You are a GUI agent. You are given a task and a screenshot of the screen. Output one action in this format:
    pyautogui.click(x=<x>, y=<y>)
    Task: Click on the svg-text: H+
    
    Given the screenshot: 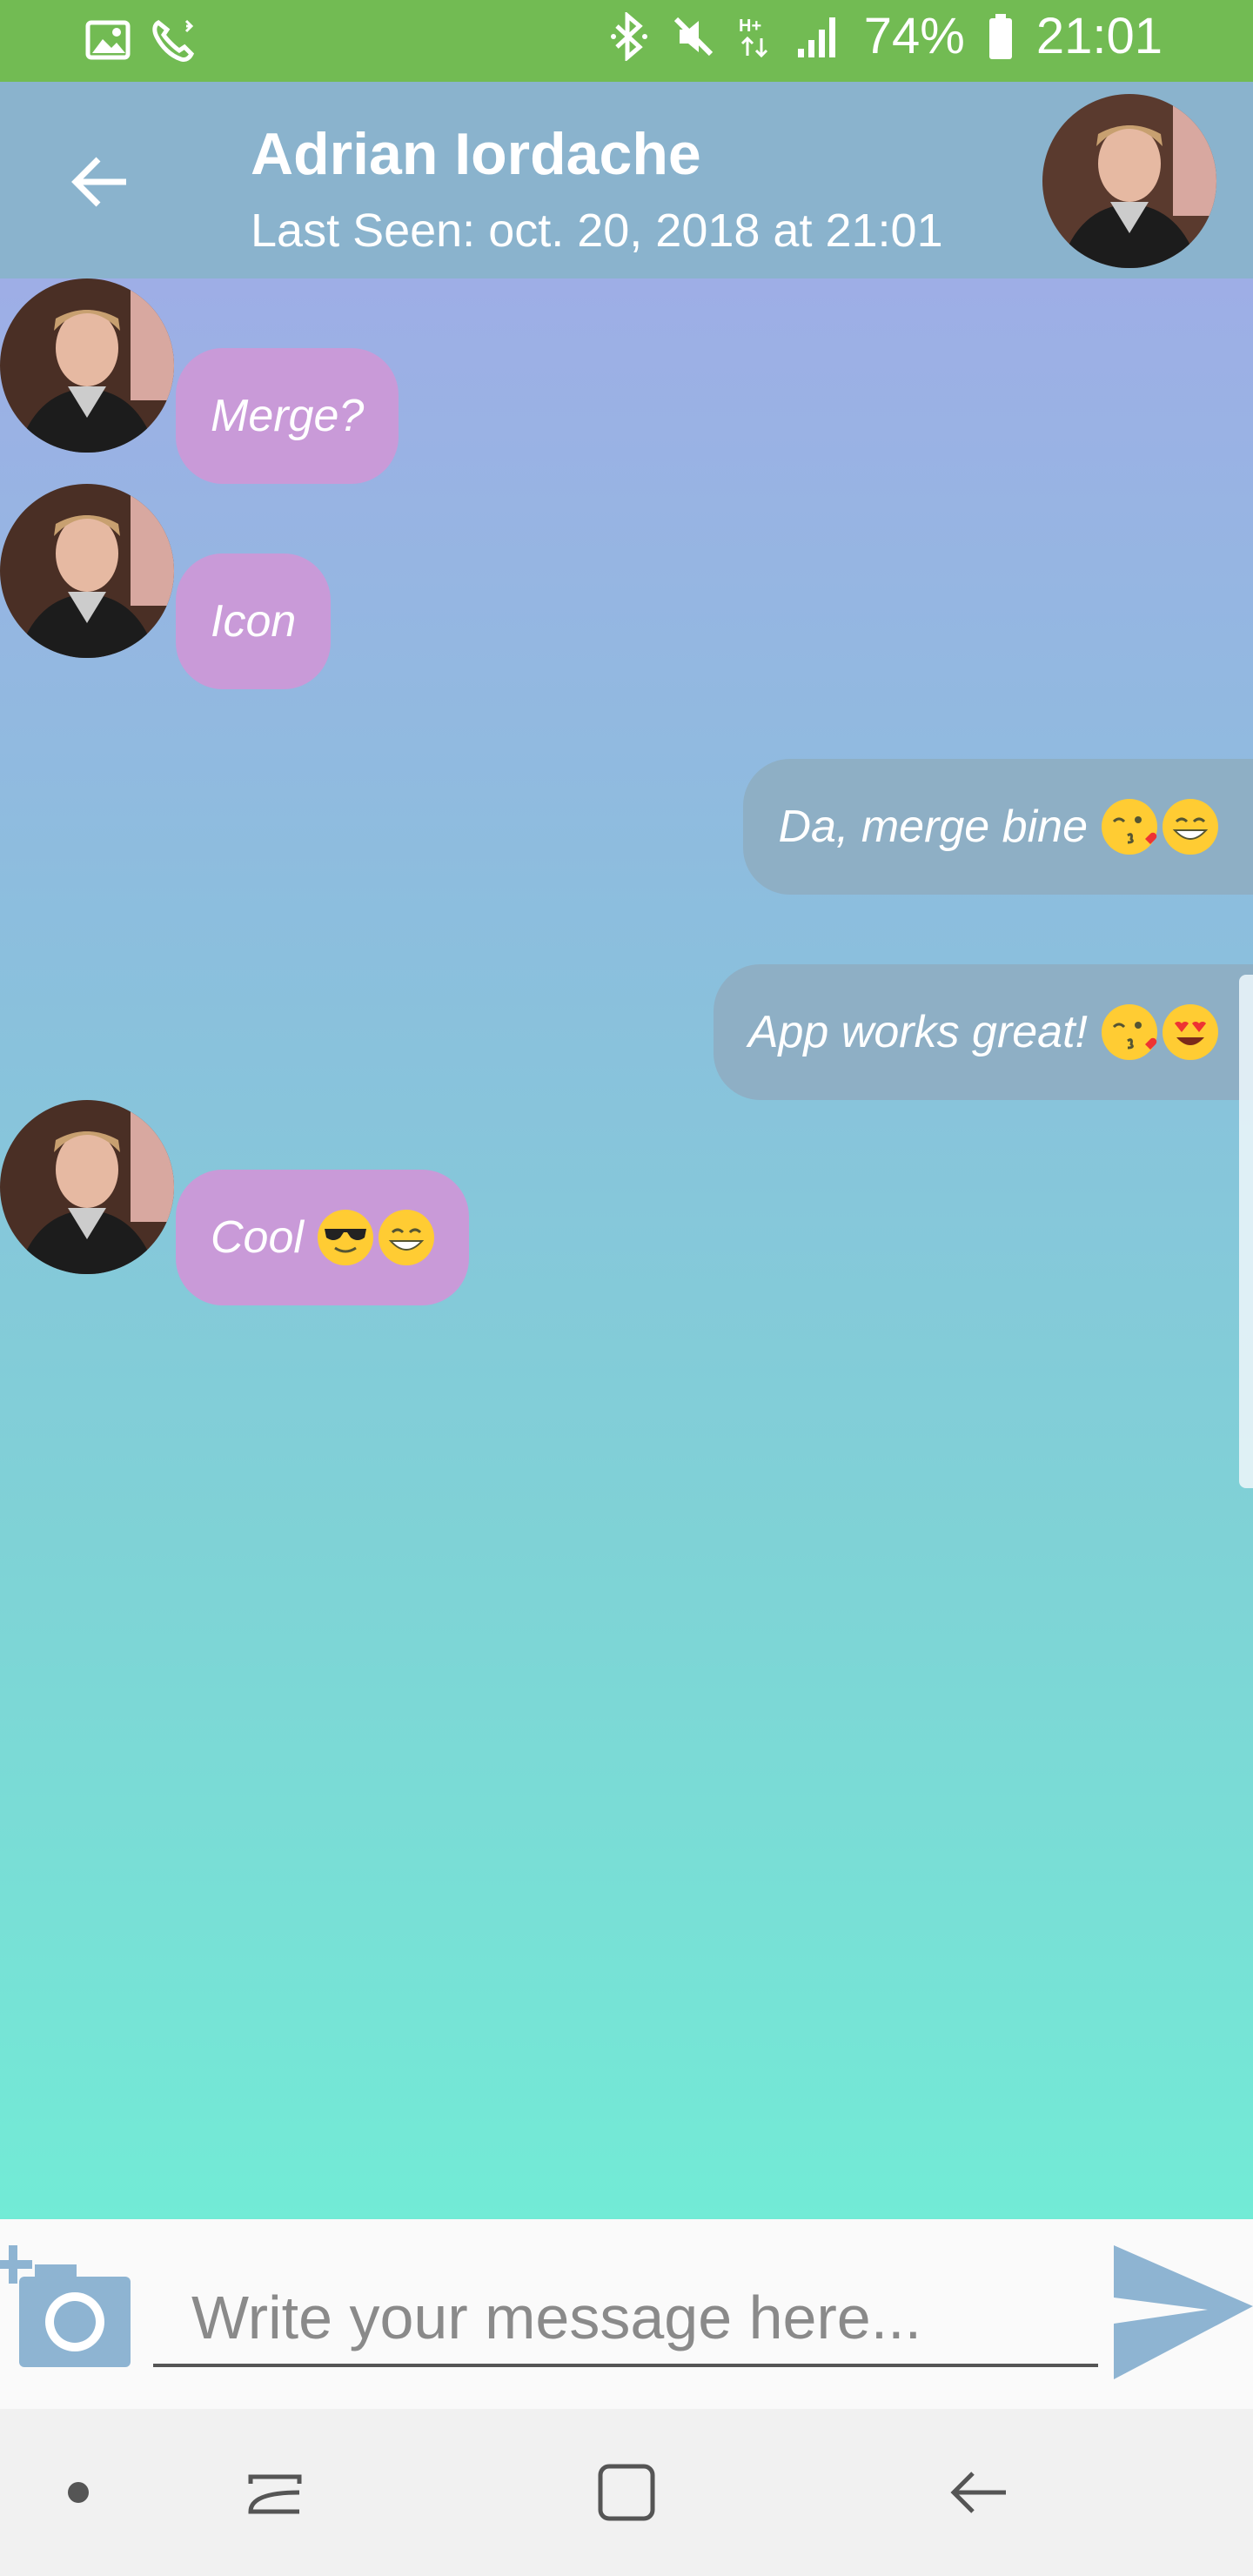 What is the action you would take?
    pyautogui.click(x=750, y=26)
    